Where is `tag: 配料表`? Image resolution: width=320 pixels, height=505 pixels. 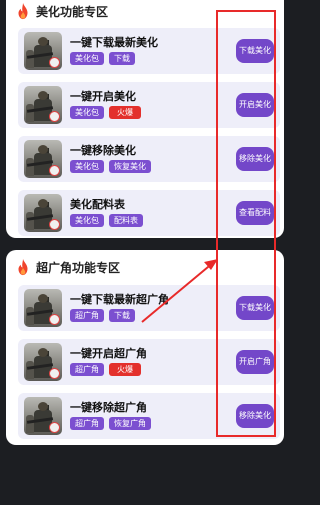
tag: 配料表 is located at coordinates (126, 220).